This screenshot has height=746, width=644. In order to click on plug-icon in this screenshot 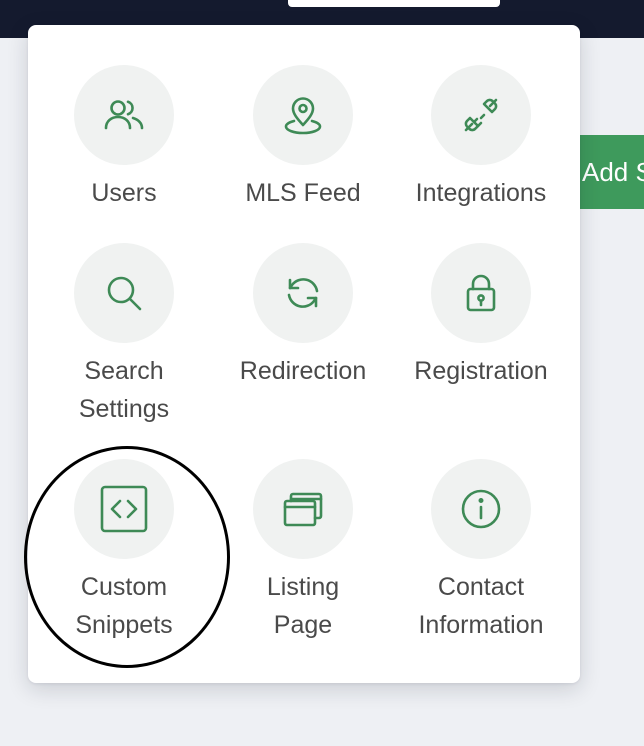, I will do `click(481, 115)`.